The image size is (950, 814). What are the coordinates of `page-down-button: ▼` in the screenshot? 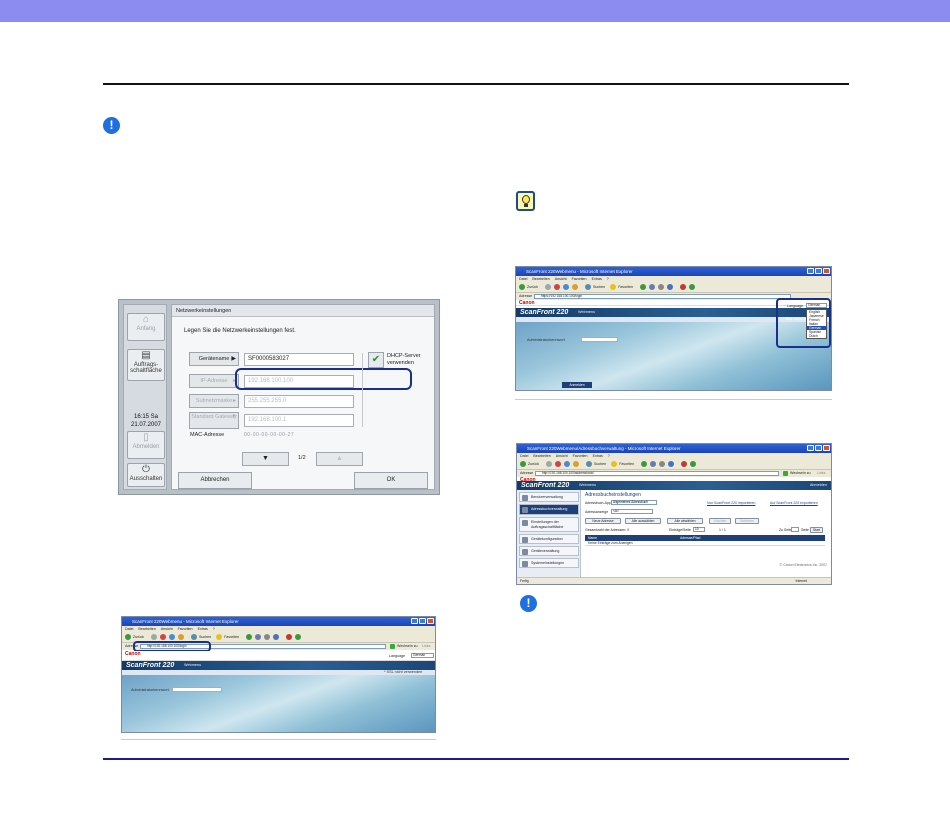 It's located at (265, 459).